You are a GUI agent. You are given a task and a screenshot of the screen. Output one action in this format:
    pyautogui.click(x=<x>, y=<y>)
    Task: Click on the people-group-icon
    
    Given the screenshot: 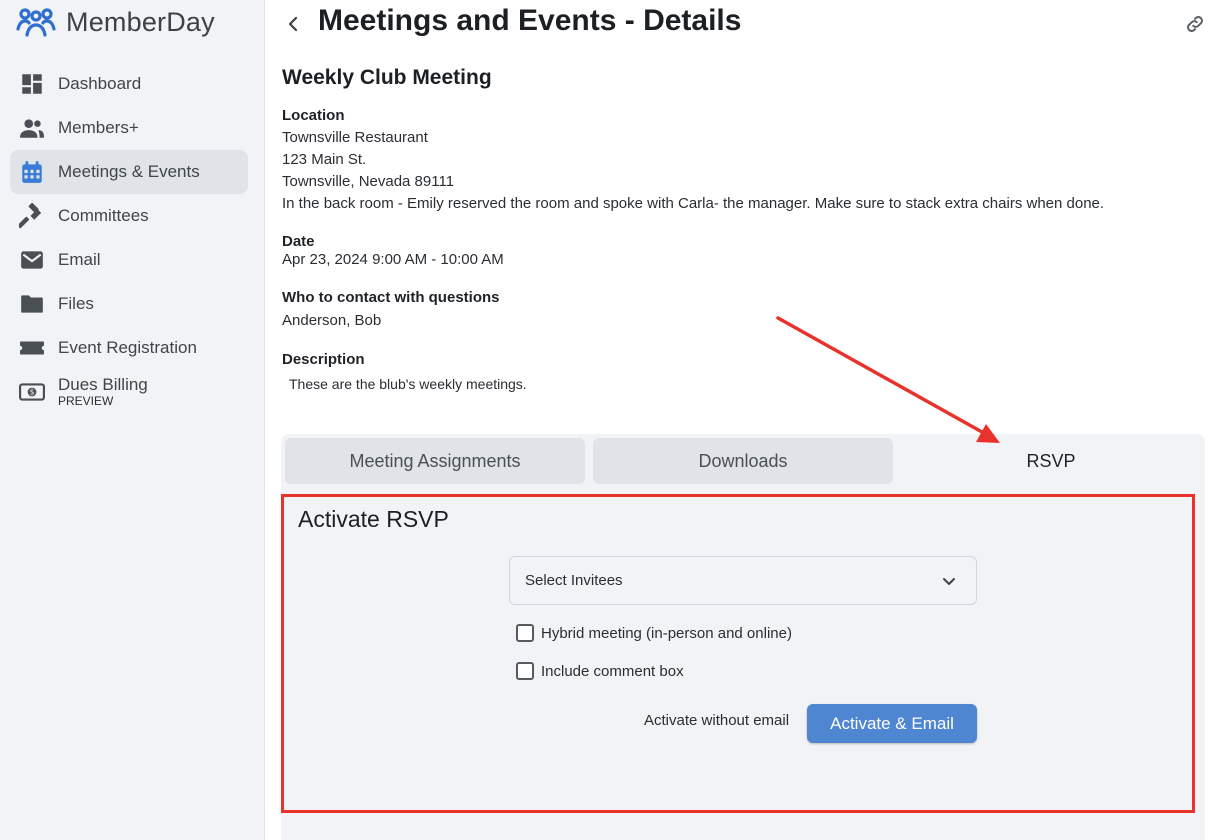 What is the action you would take?
    pyautogui.click(x=36, y=22)
    